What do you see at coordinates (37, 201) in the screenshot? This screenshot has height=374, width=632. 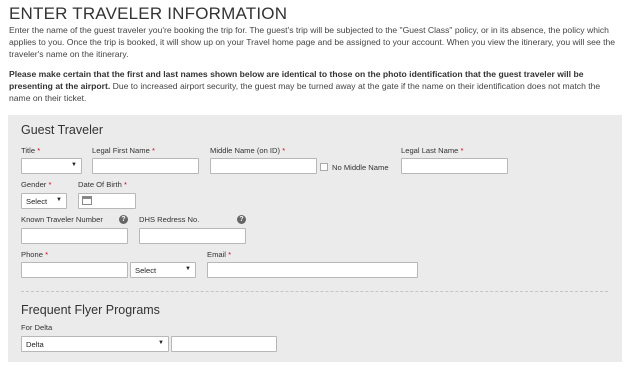 I see `gender-select-value: Select` at bounding box center [37, 201].